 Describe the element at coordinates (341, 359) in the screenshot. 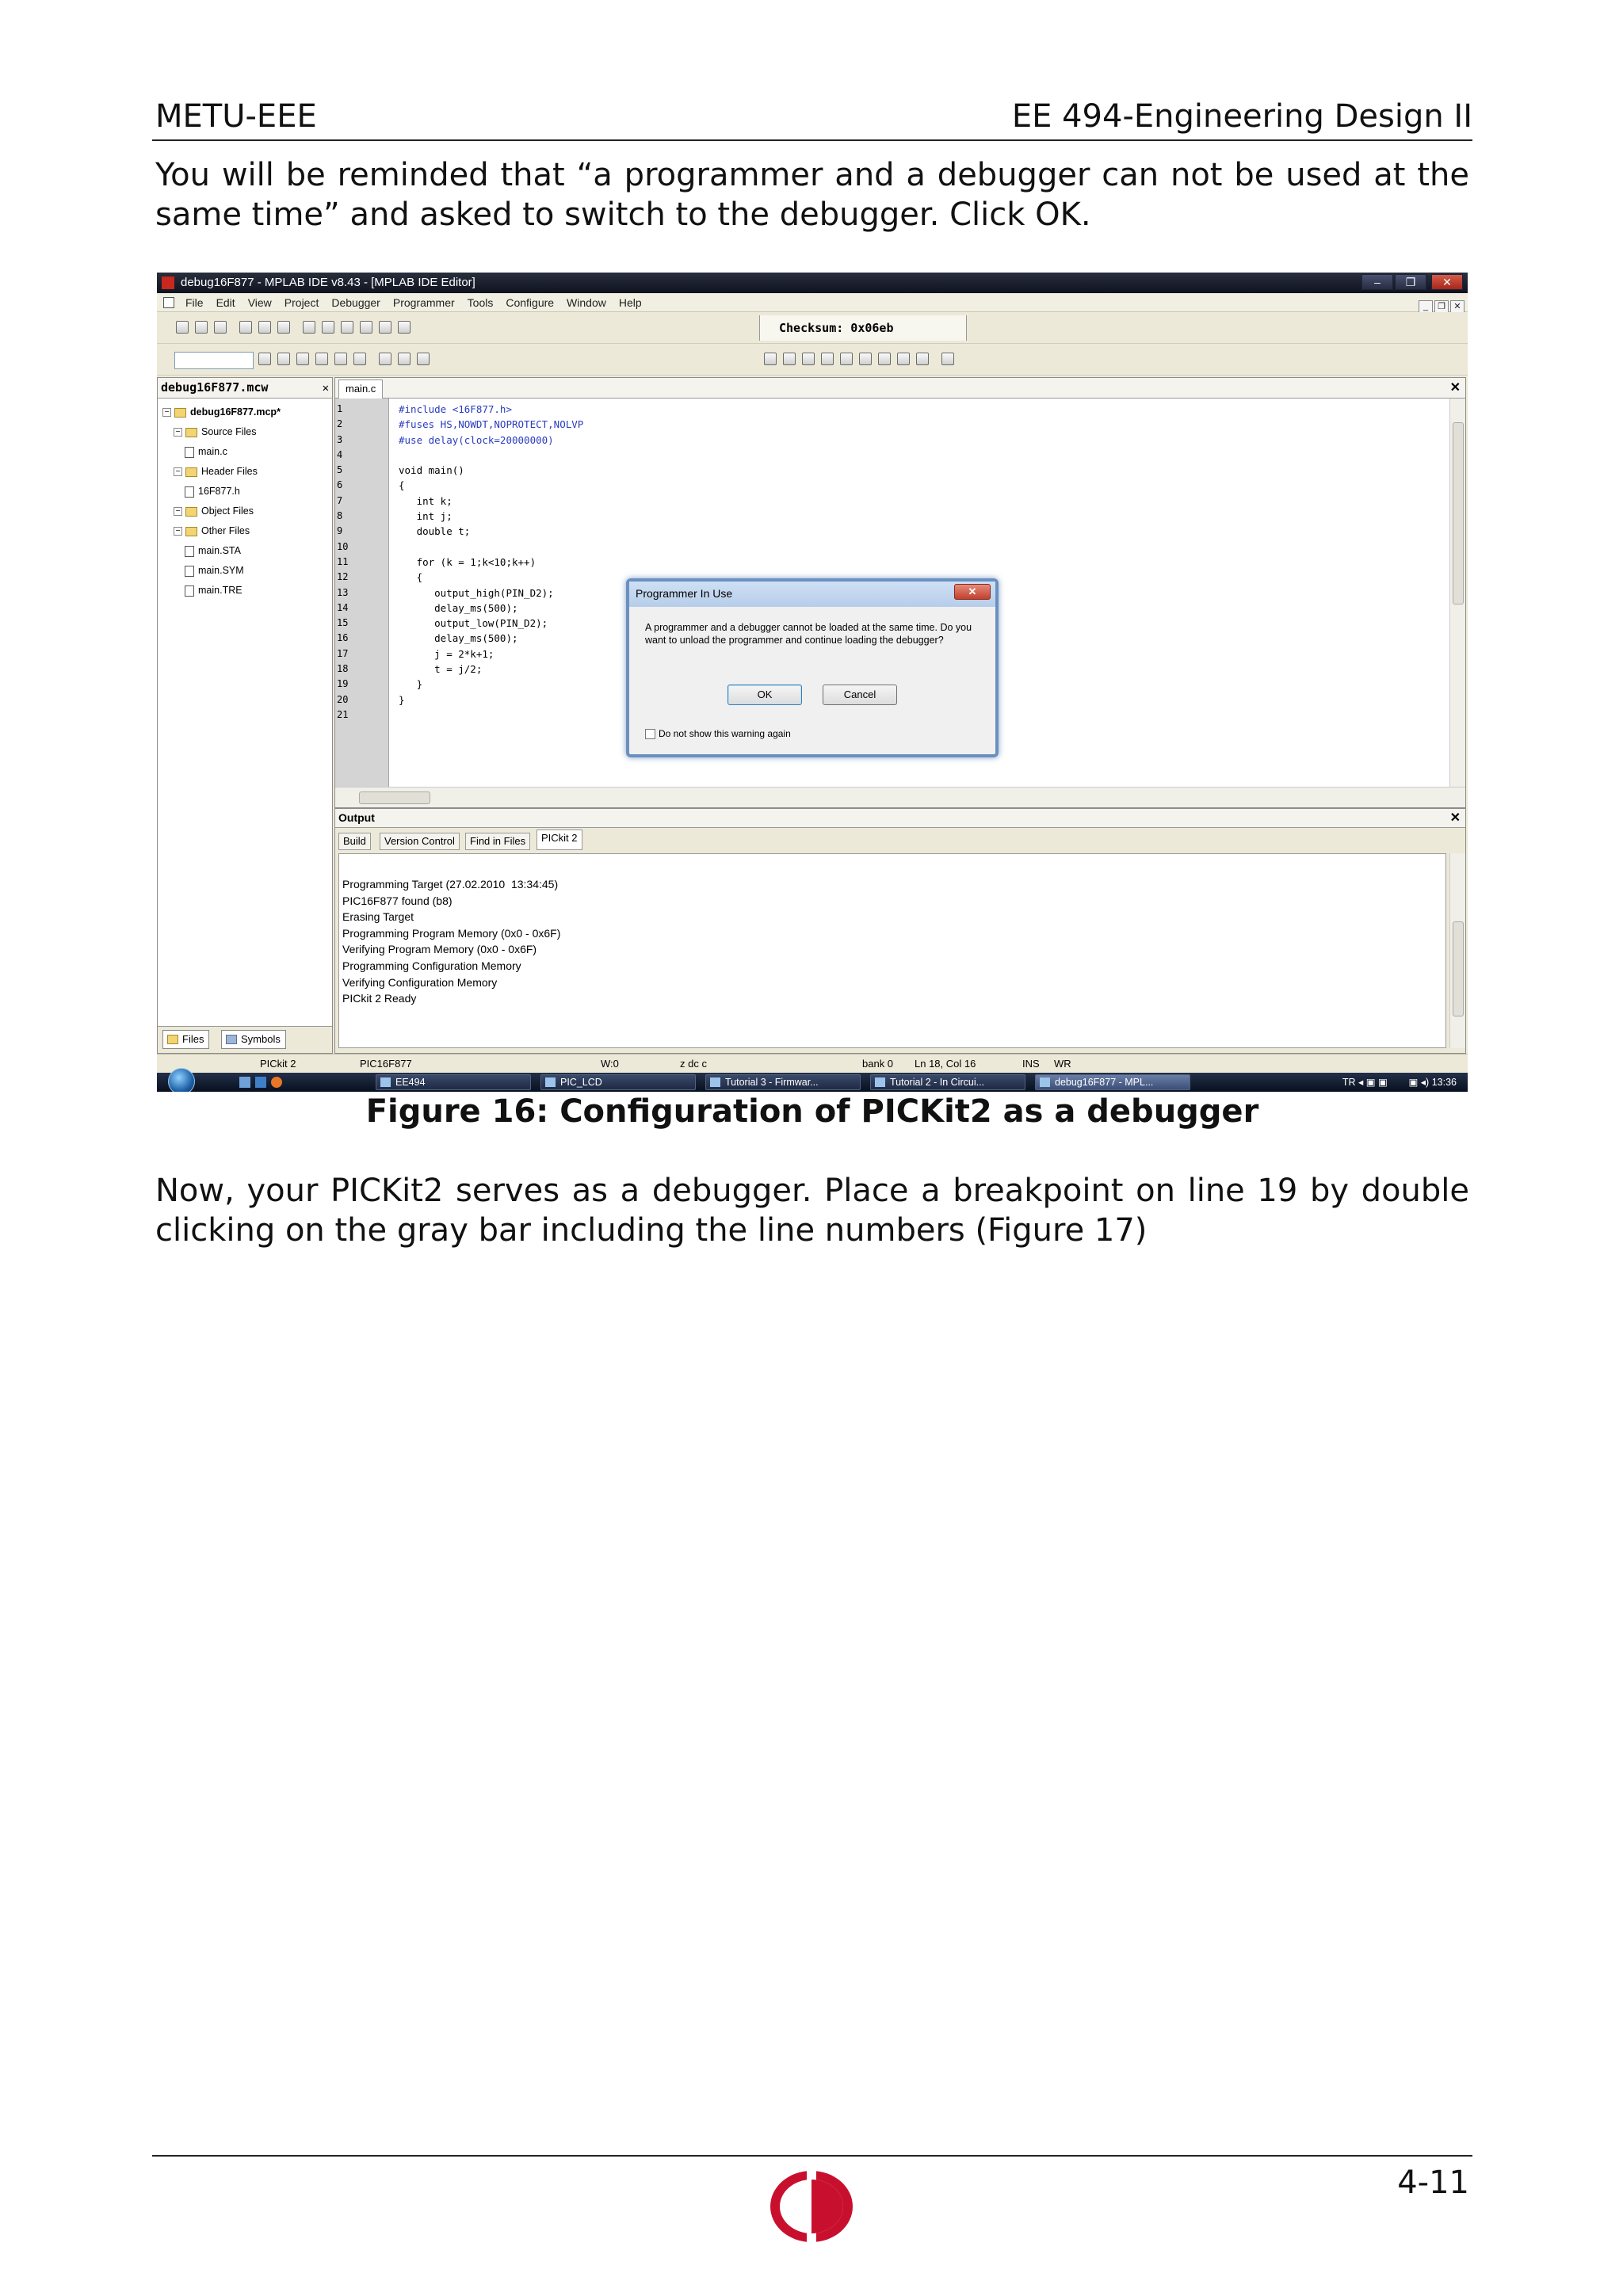

I see `build-icon` at that location.